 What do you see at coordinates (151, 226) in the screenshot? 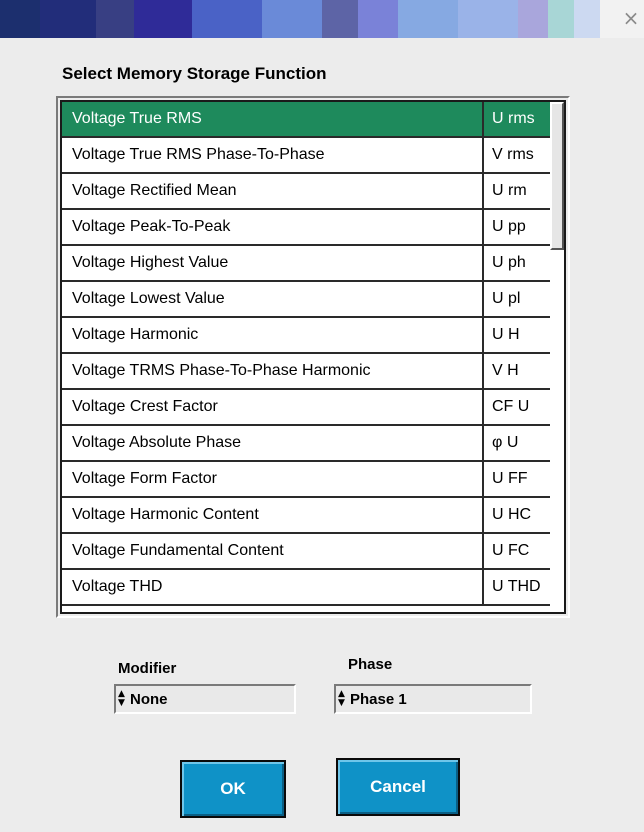
I see `function-name: Voltage Peak-To-Peak` at bounding box center [151, 226].